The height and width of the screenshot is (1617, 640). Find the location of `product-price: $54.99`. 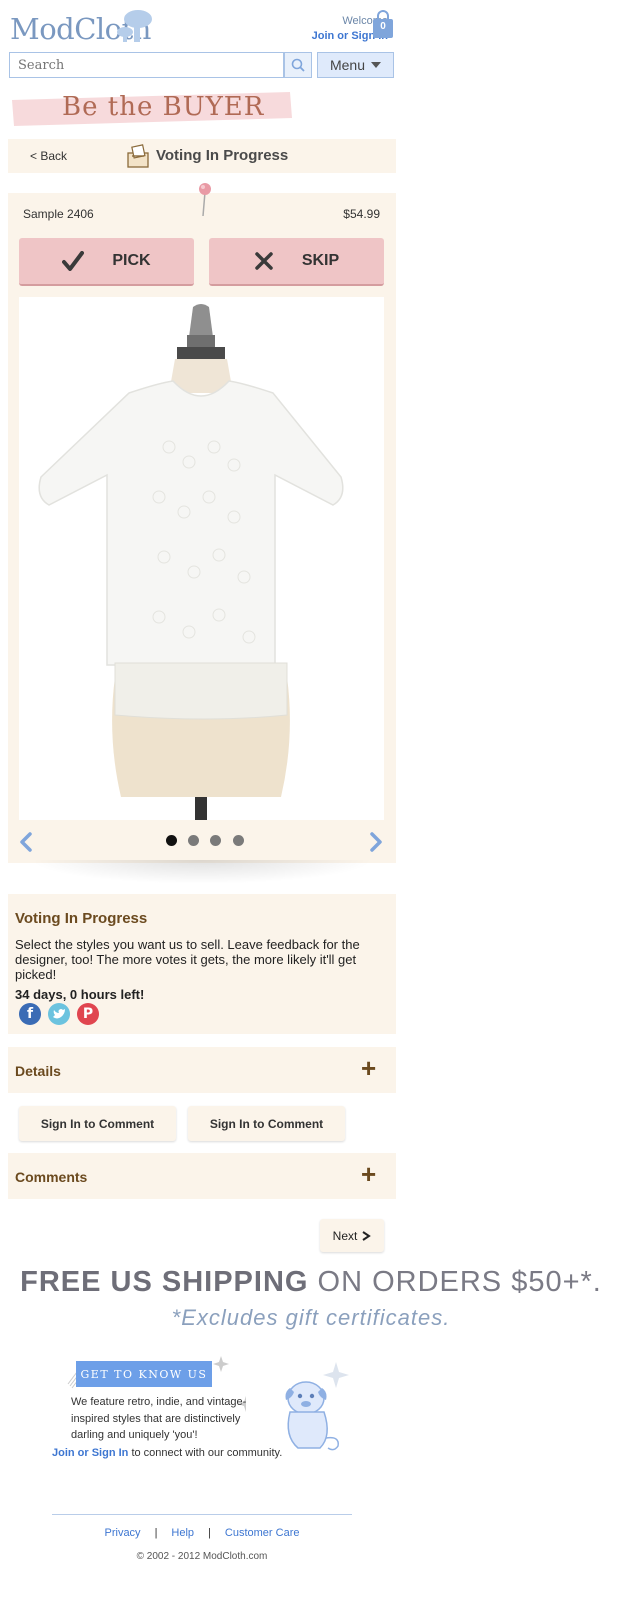

product-price: $54.99 is located at coordinates (361, 214).